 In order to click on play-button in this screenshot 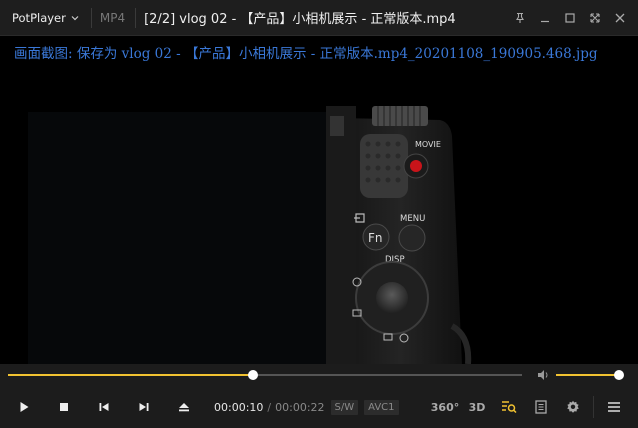, I will do `click(24, 407)`.